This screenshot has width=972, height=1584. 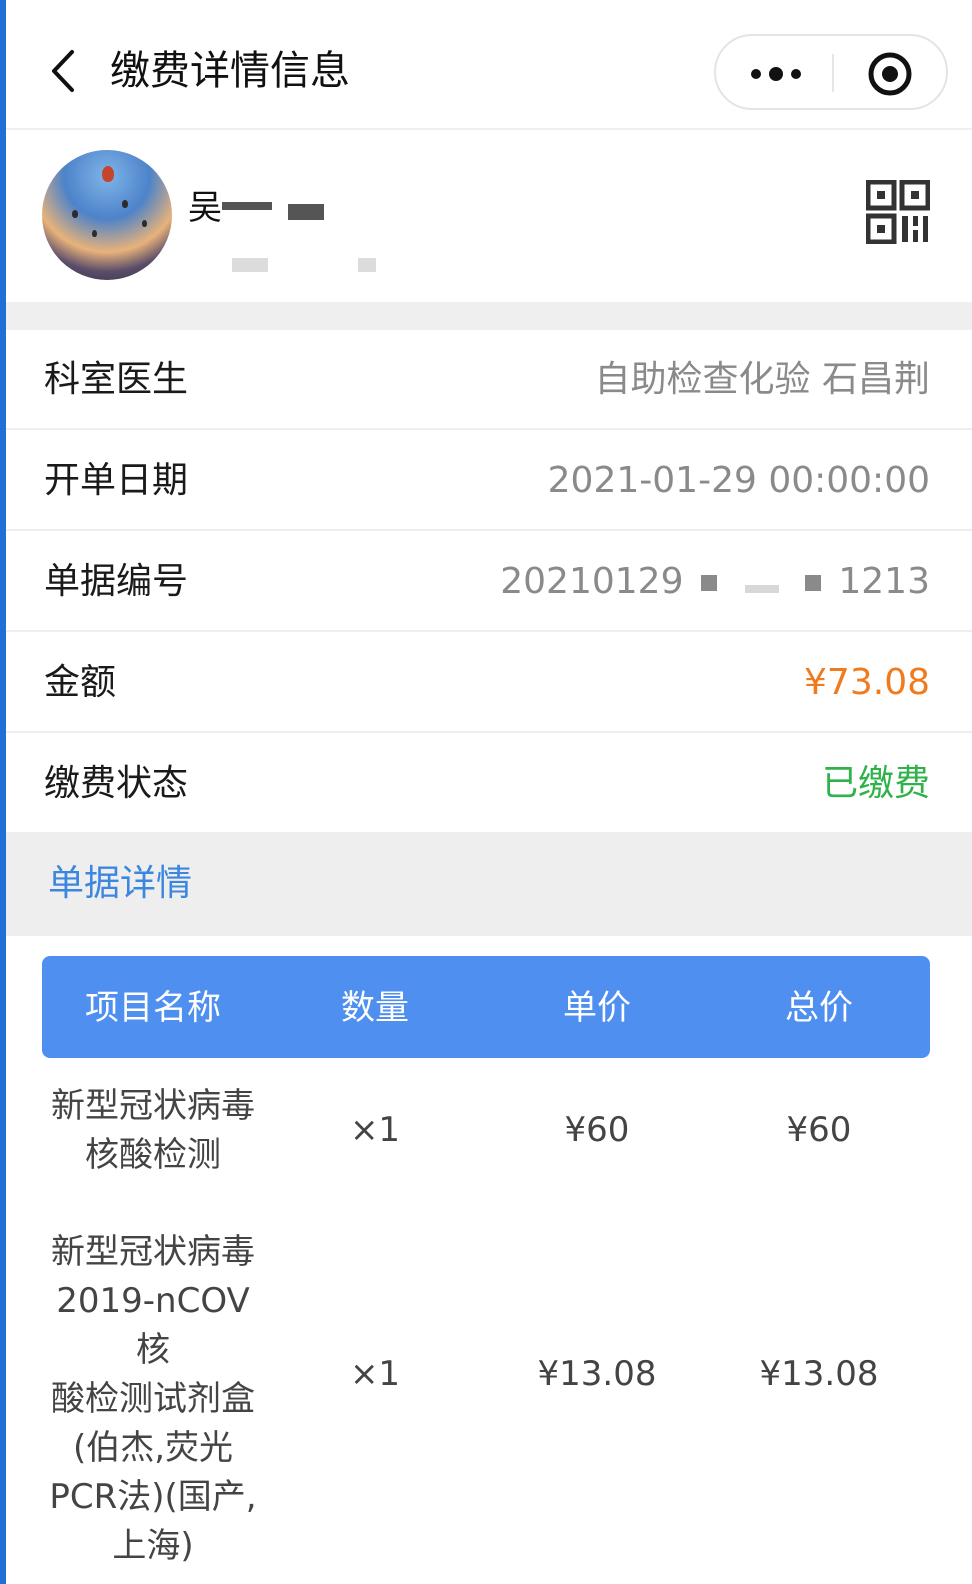 I want to click on bill-number-value: 20210129 1213, so click(x=715, y=582).